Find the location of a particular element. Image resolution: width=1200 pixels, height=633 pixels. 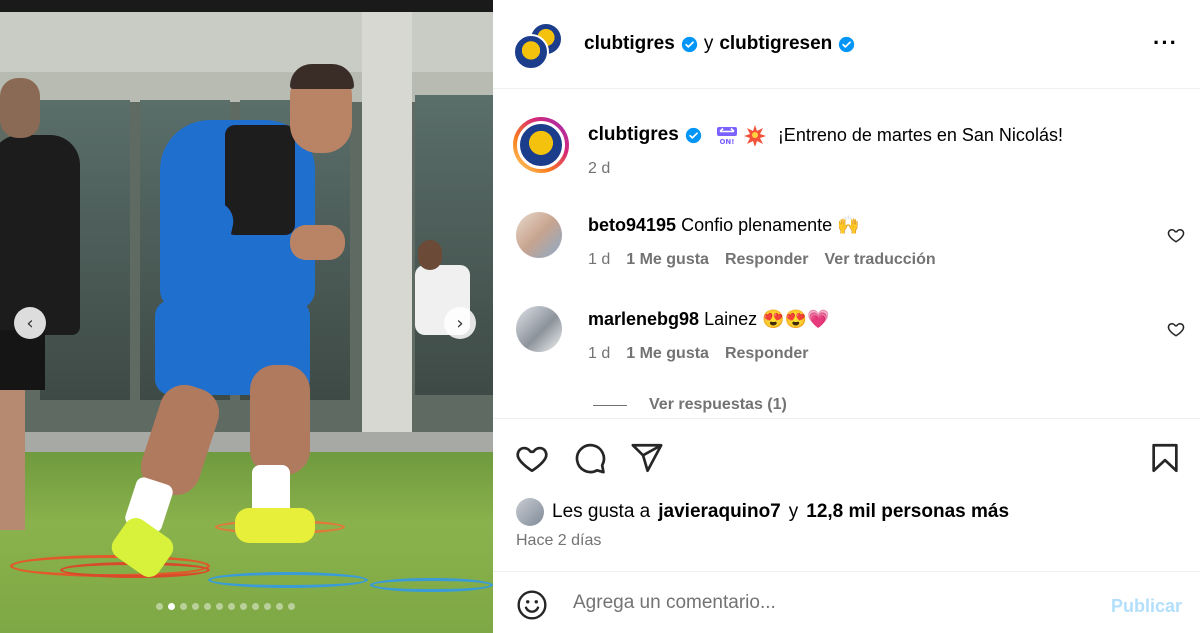

photo-prev-button: ‹ is located at coordinates (30, 323).